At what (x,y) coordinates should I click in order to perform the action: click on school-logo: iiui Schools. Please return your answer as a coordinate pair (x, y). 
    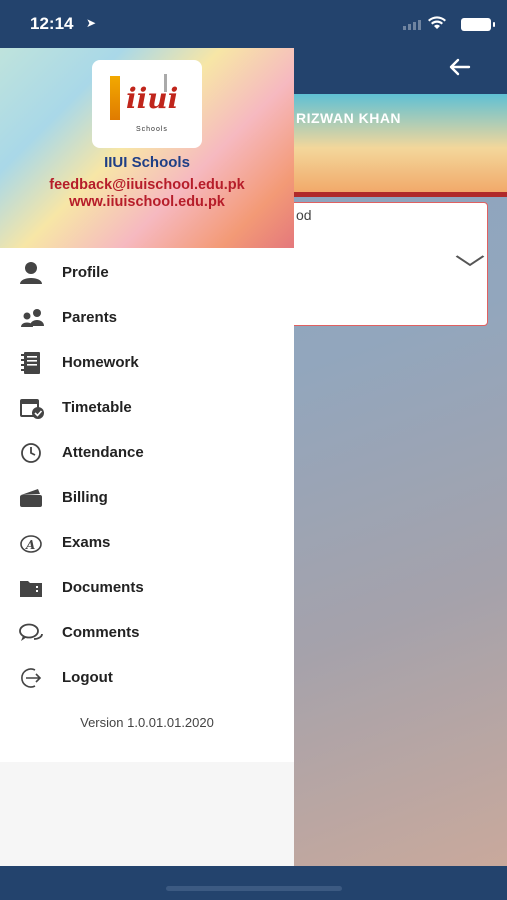
    Looking at the image, I should click on (147, 104).